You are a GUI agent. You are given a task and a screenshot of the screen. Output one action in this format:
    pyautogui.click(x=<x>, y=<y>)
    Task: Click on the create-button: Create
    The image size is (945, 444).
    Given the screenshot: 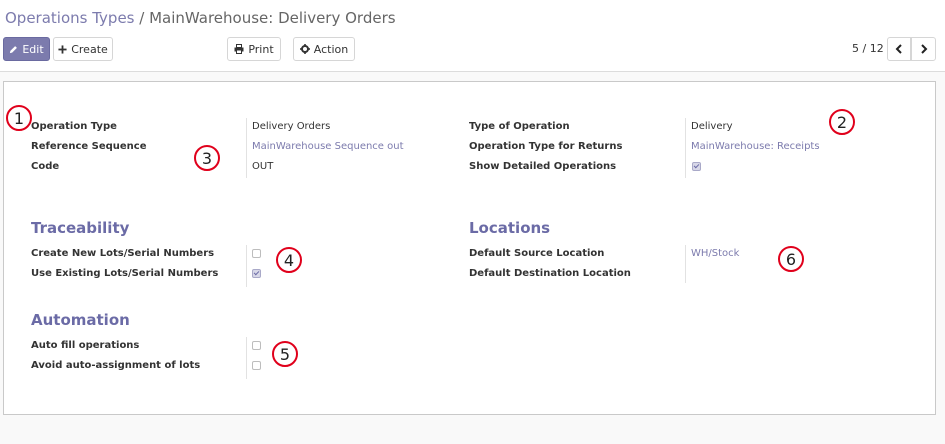 What is the action you would take?
    pyautogui.click(x=83, y=49)
    